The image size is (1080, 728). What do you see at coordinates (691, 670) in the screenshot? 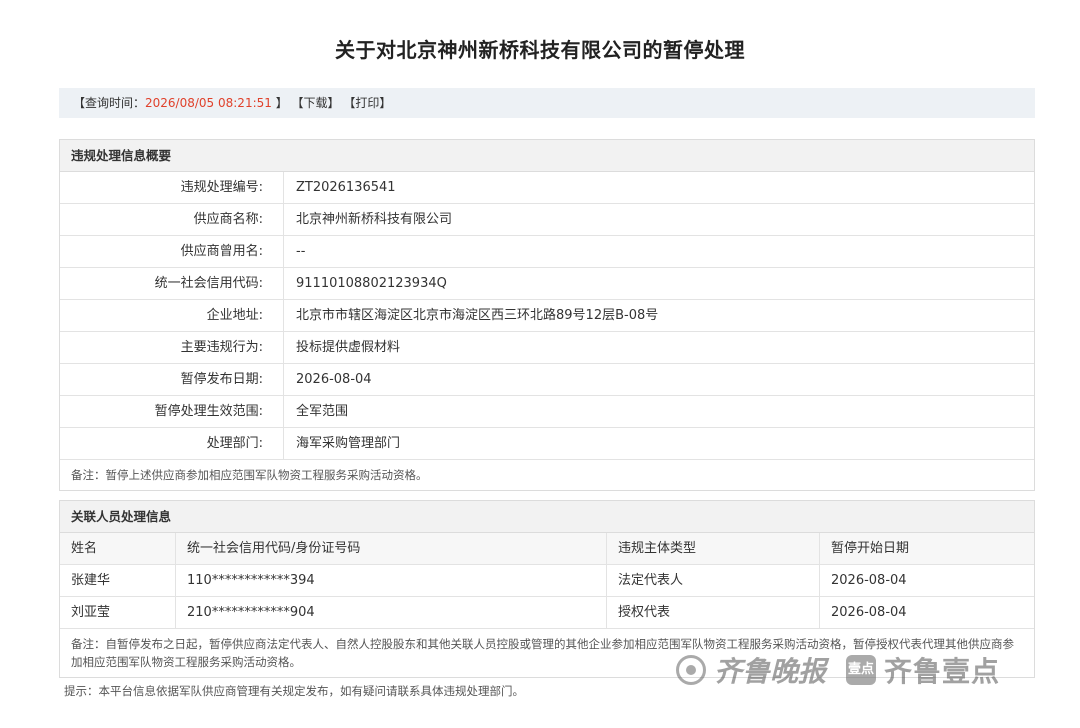
I see `newspaper-logo-icon` at bounding box center [691, 670].